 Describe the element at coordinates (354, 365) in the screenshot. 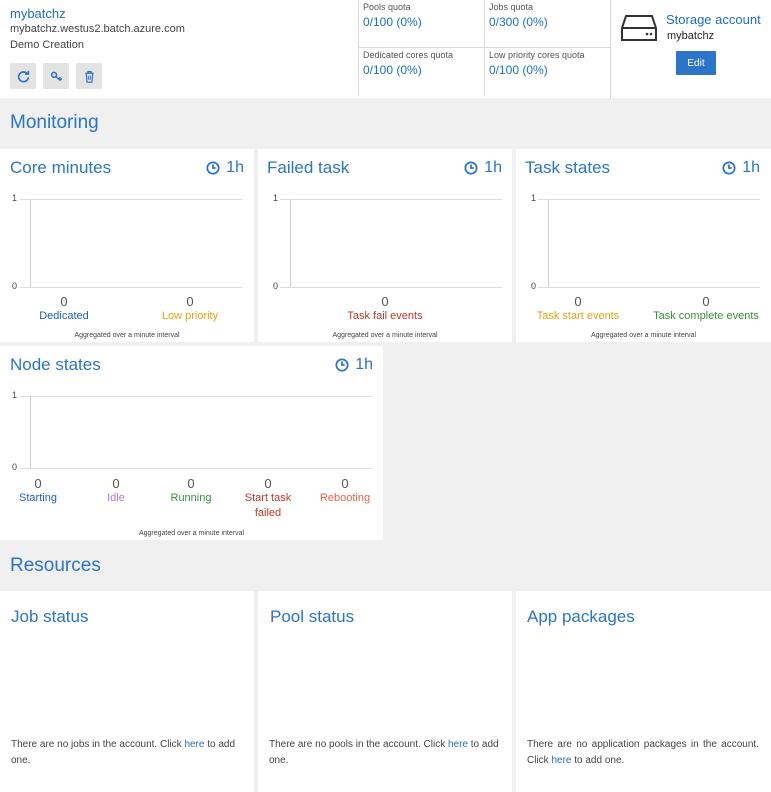

I see `node-states-range: 1h` at that location.